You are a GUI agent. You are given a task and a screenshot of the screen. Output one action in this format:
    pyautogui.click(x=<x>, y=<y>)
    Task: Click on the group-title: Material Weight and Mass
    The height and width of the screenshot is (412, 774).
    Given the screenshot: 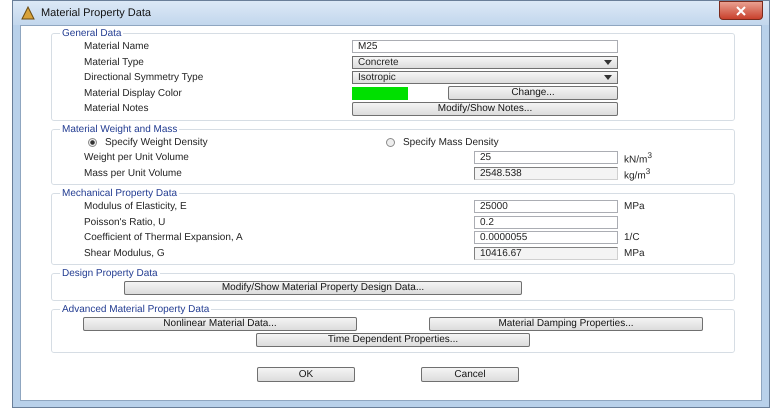 What is the action you would take?
    pyautogui.click(x=119, y=129)
    